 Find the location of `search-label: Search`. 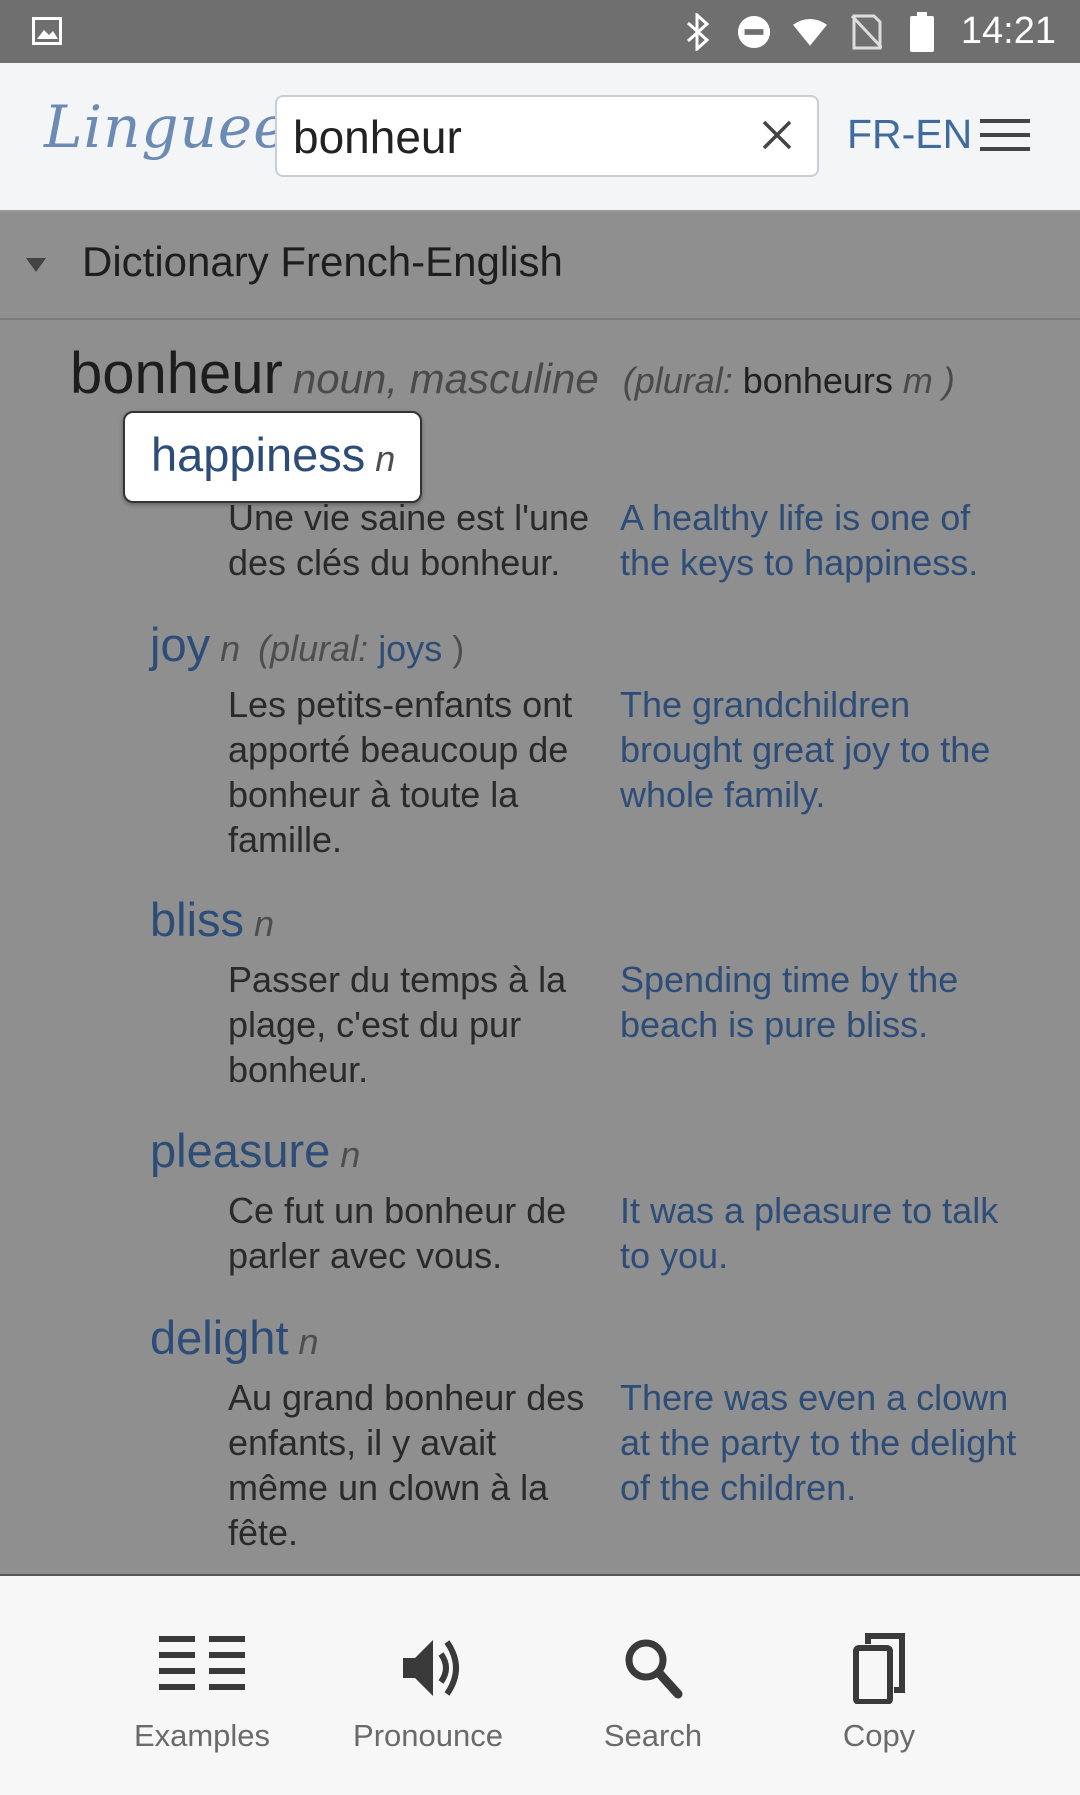

search-label: Search is located at coordinates (653, 1735).